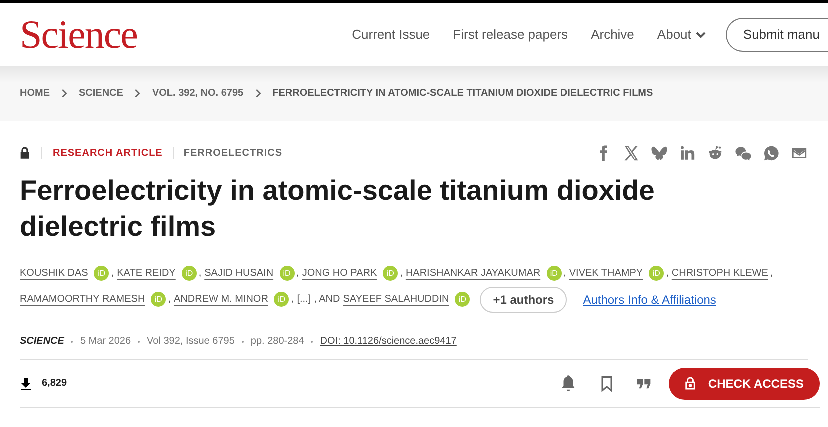 The image size is (828, 427). What do you see at coordinates (79, 34) in the screenshot?
I see `logo: Science` at bounding box center [79, 34].